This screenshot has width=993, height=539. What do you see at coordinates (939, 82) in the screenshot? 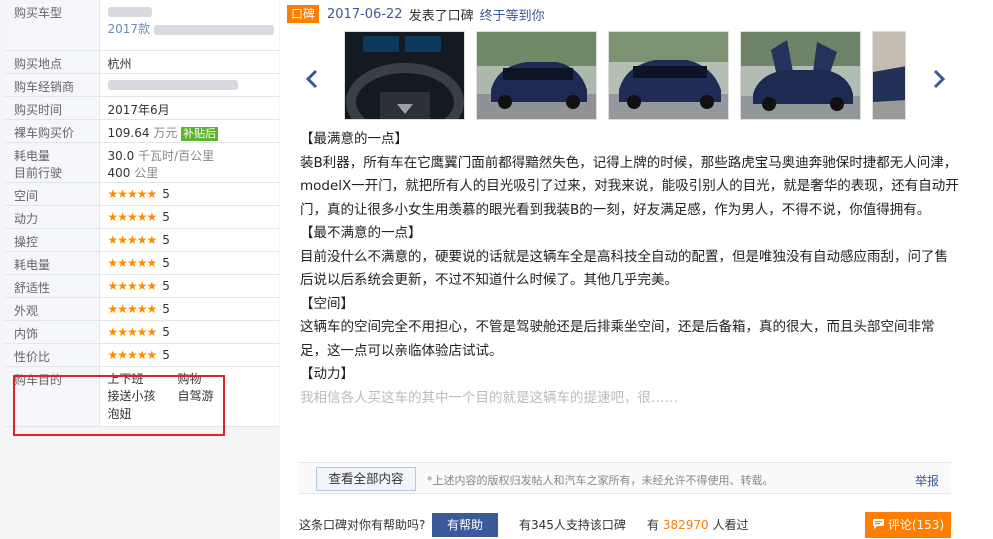
I see `chevron-right-icon` at bounding box center [939, 82].